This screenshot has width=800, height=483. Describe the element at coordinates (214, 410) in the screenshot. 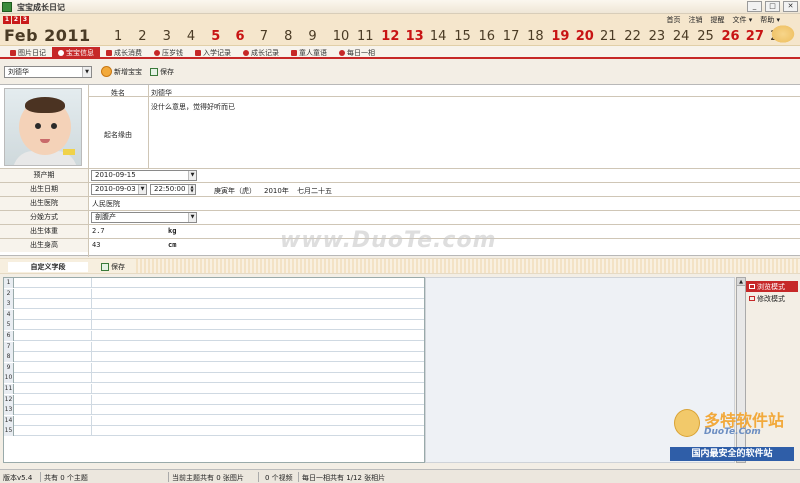

I see `grid-row: 13` at that location.